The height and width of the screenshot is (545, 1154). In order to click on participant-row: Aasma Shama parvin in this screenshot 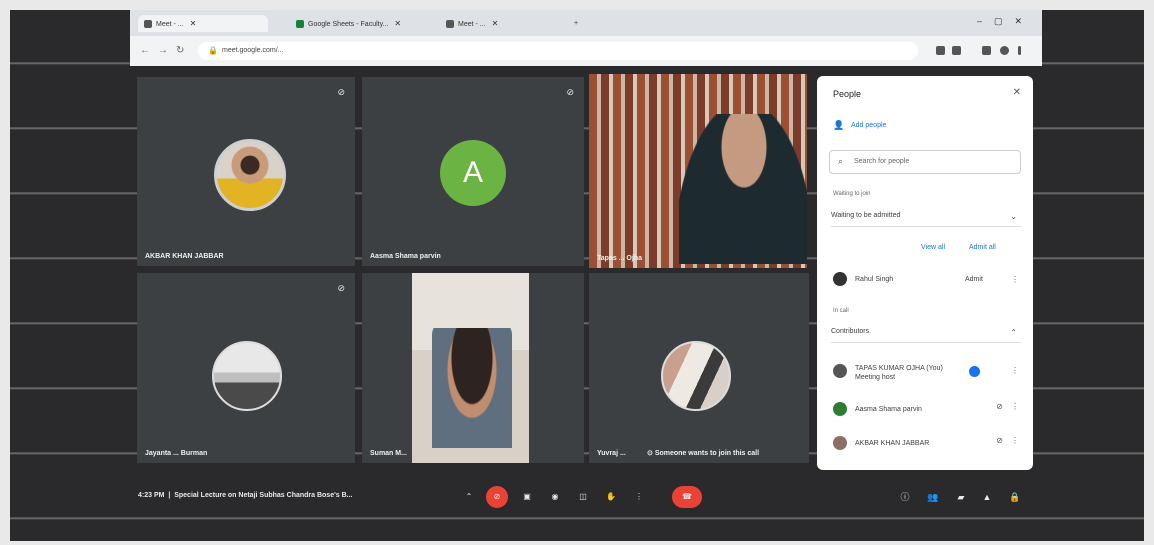, I will do `click(877, 409)`.